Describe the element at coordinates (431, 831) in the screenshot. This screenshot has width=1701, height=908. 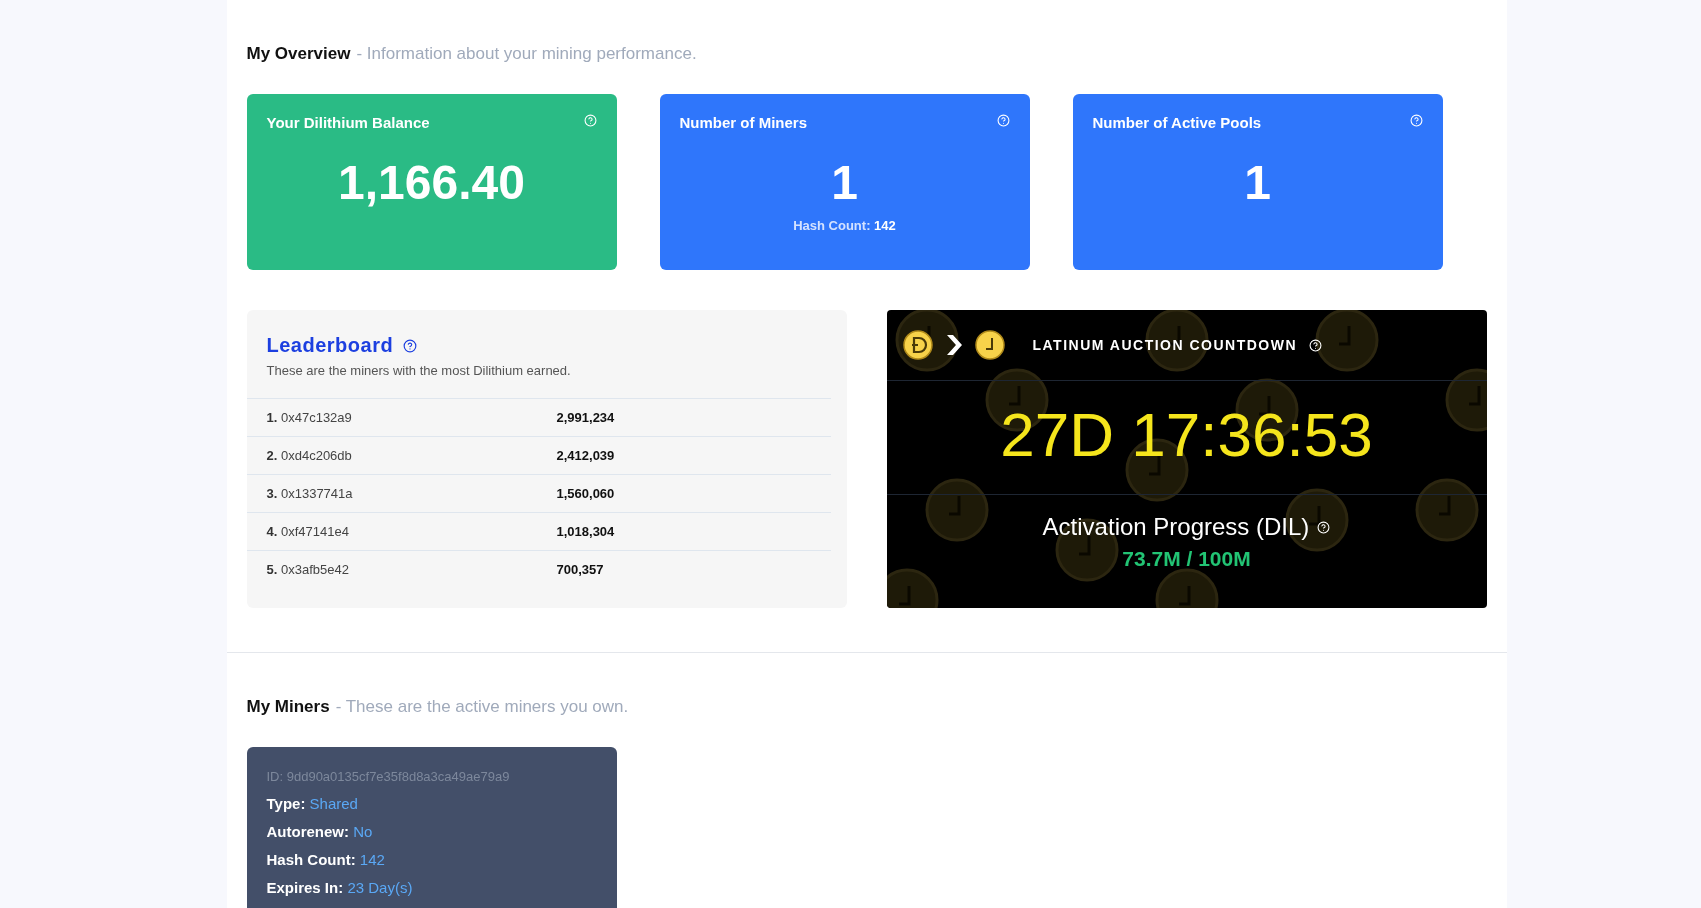
I see `miner-field: Autorenew: No` at that location.